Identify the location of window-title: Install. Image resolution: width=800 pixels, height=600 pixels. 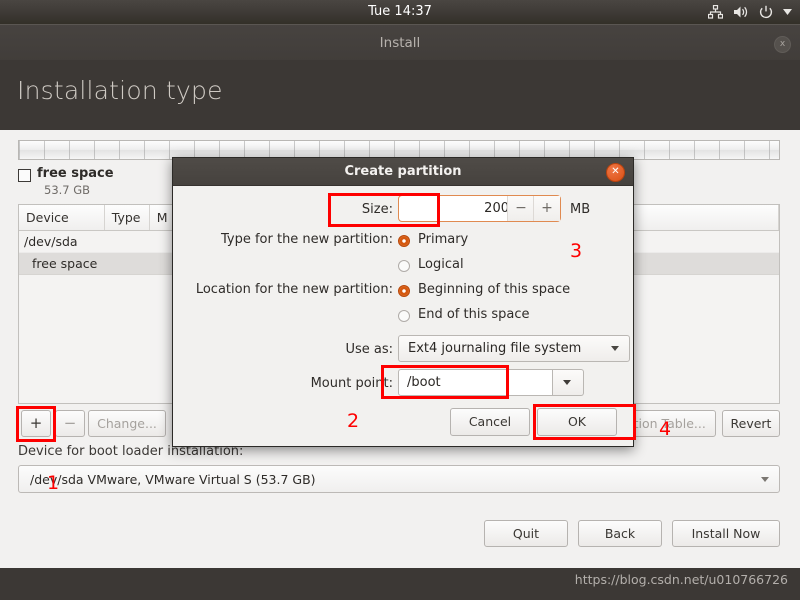
(400, 43).